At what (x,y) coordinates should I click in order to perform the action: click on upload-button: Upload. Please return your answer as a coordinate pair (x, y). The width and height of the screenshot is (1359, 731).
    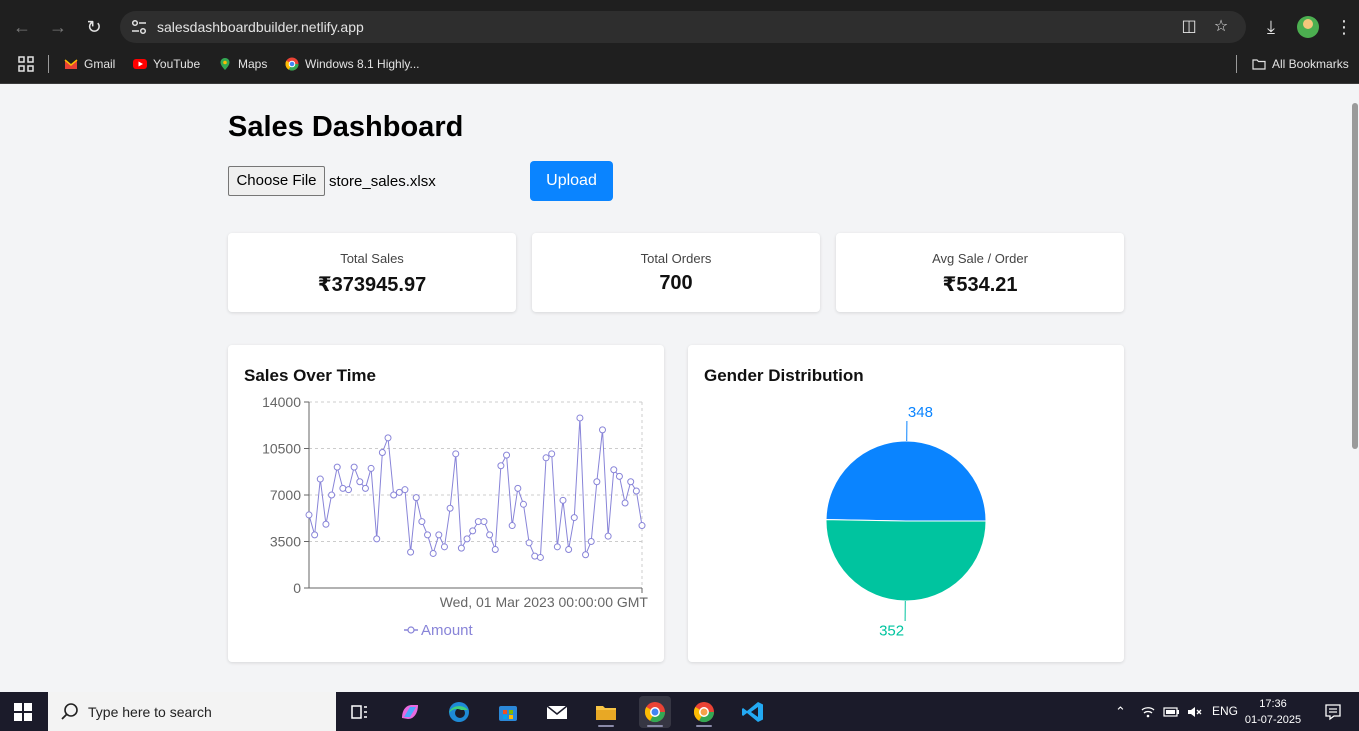
    Looking at the image, I should click on (571, 181).